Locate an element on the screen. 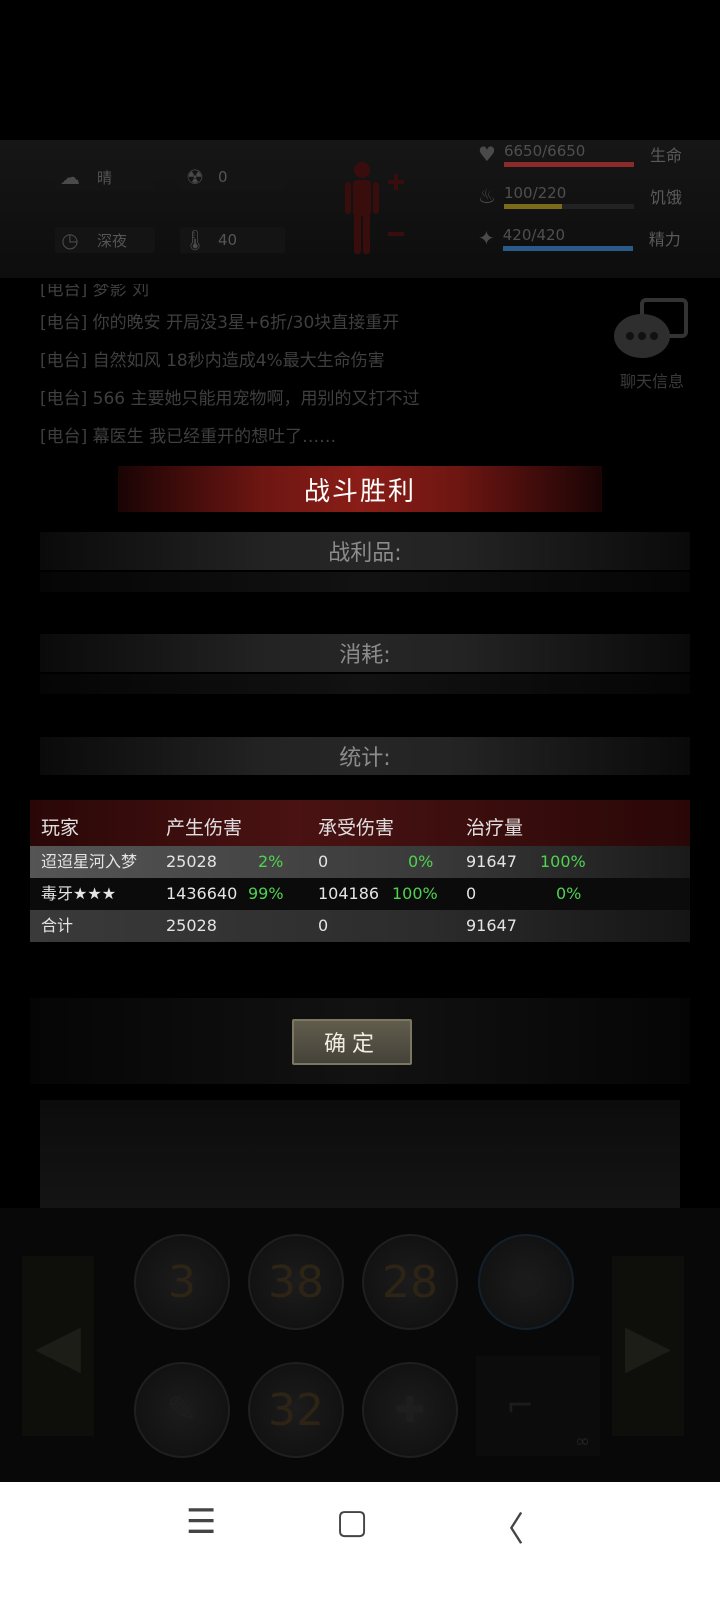  hp-label: 生命 is located at coordinates (665, 155).